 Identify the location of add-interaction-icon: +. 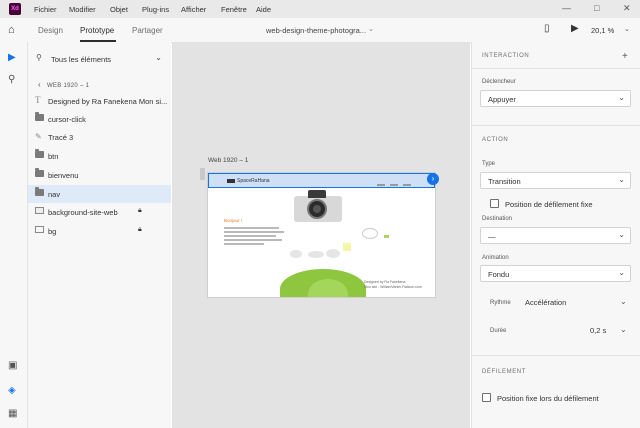
(625, 56).